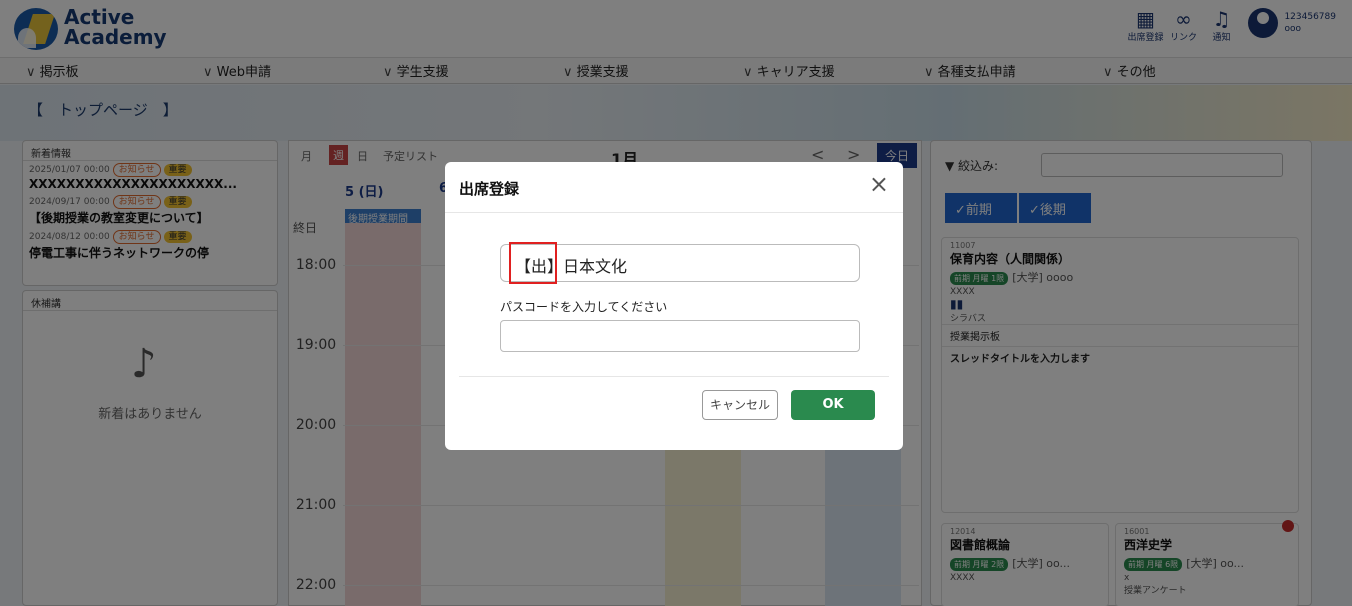  I want to click on ok-button: OK, so click(833, 405).